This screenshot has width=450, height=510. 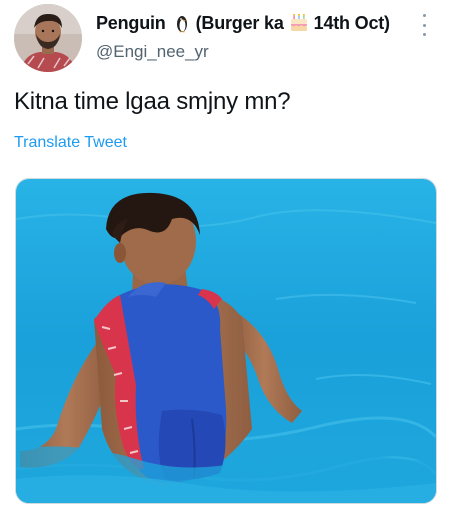 I want to click on birthday-cake-emoji-icon, so click(x=299, y=23).